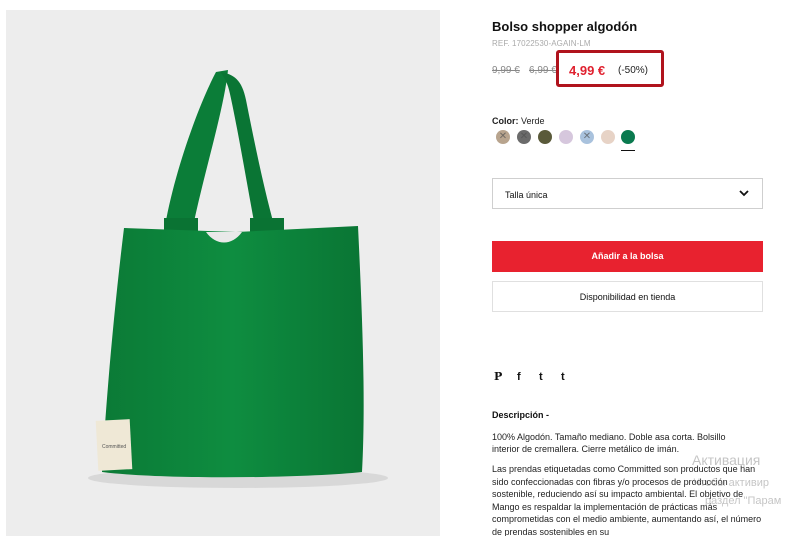 The image size is (790, 536). I want to click on add-to-bag-button: Añadir a la bolsa, so click(627, 256).